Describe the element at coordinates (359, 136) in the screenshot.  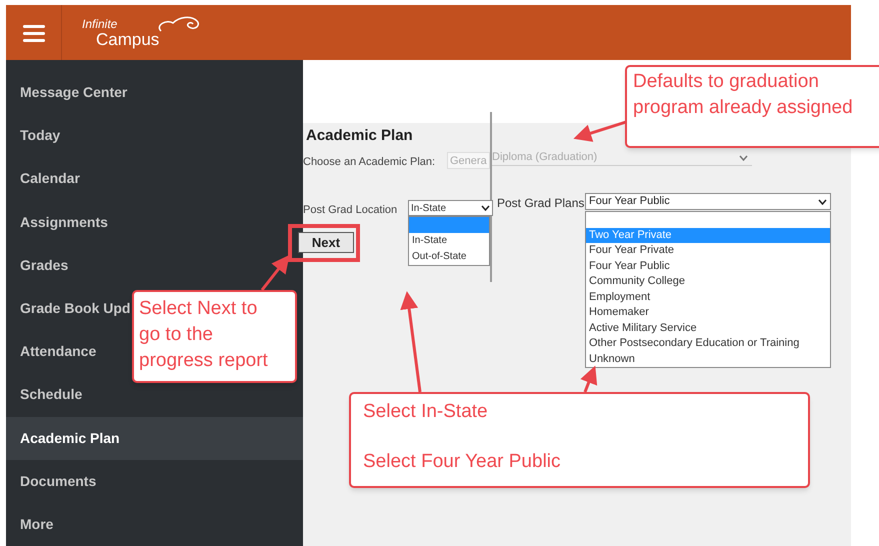
I see `page-title: Academic Plan` at that location.